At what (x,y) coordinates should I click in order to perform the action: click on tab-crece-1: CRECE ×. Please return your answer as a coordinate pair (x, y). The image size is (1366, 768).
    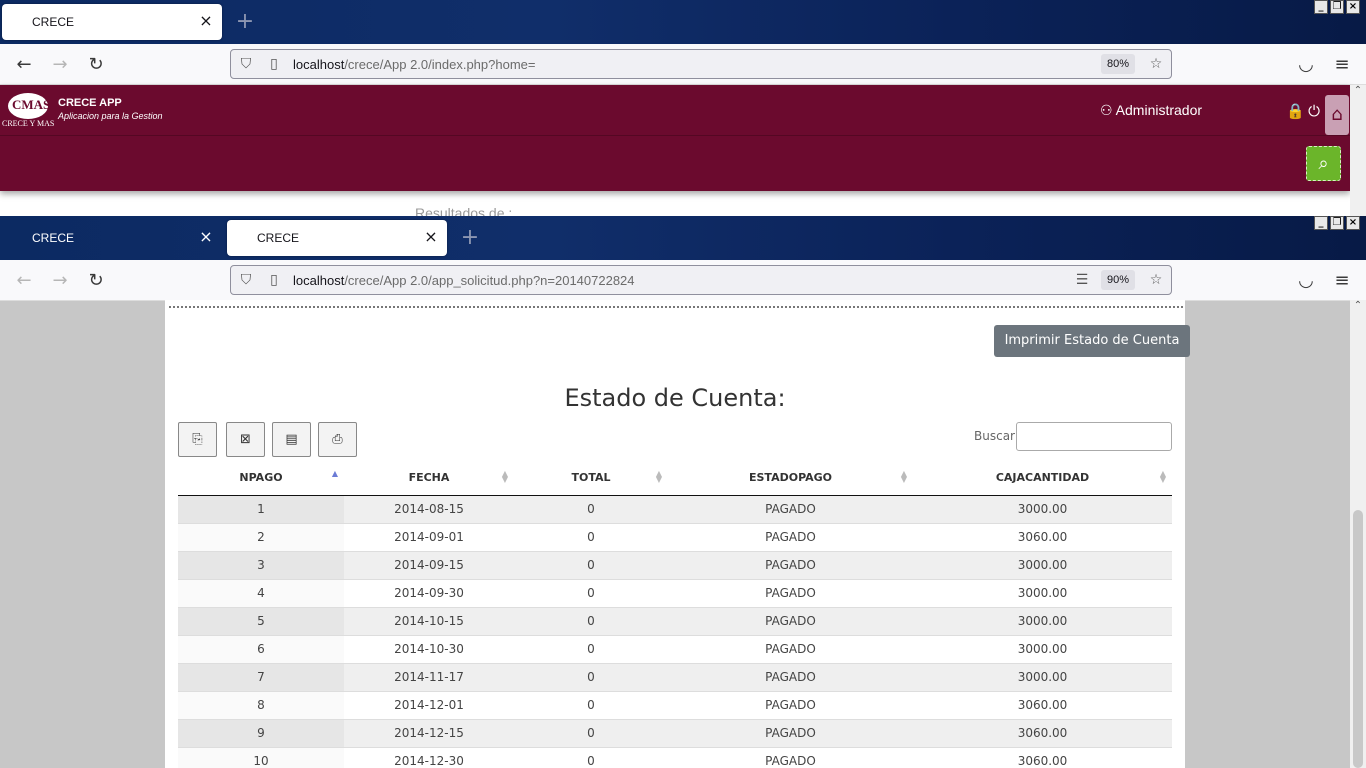
    Looking at the image, I should click on (112, 238).